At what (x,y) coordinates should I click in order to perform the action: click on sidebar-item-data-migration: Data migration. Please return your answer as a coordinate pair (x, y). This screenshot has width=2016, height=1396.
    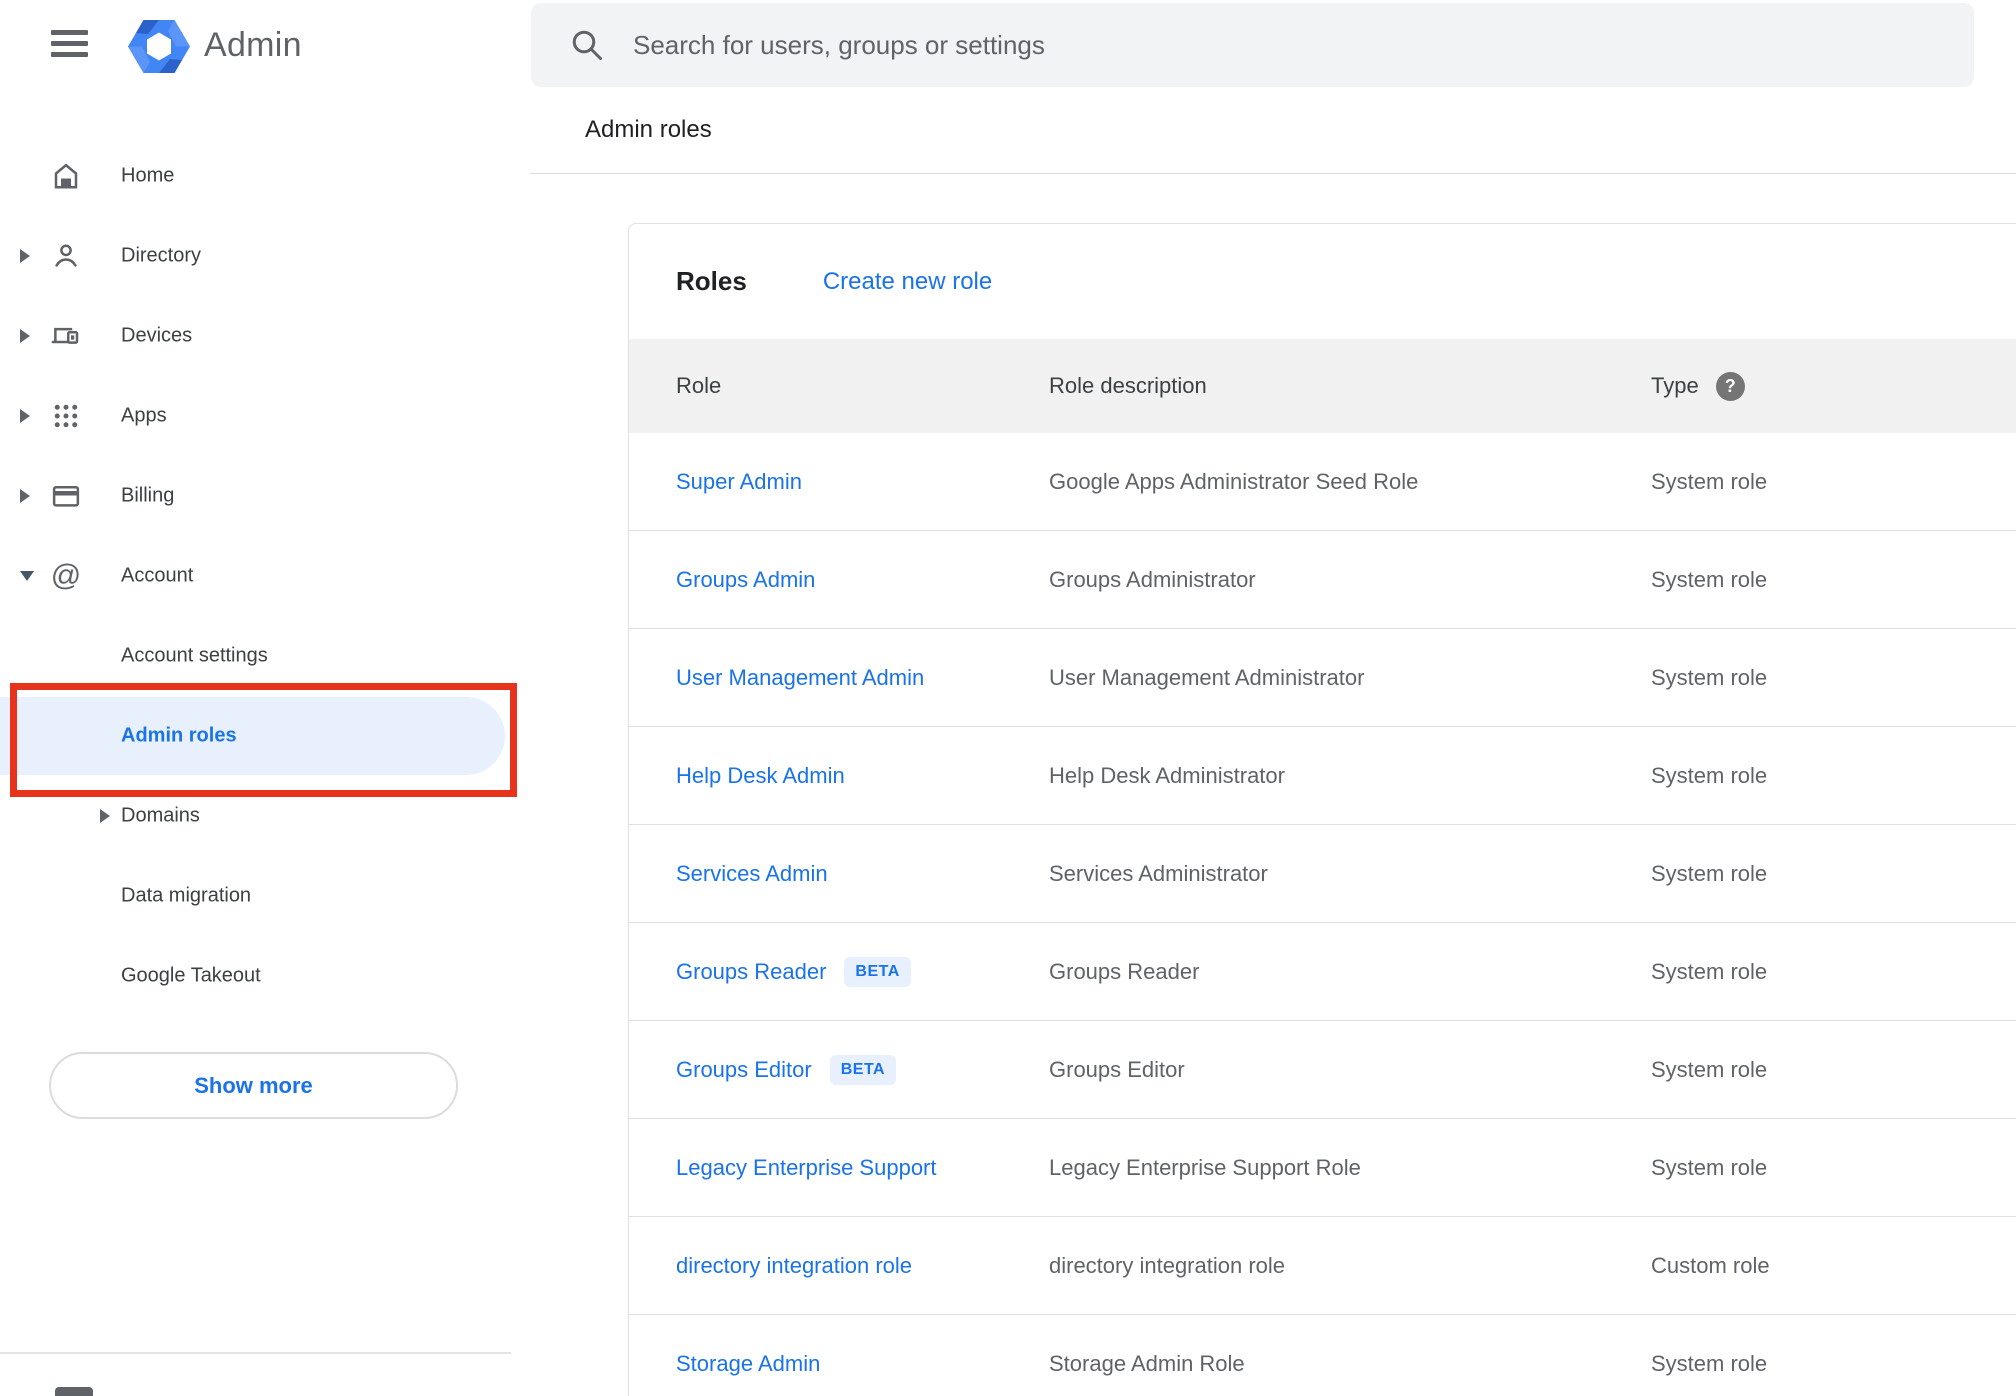
    Looking at the image, I should click on (265, 896).